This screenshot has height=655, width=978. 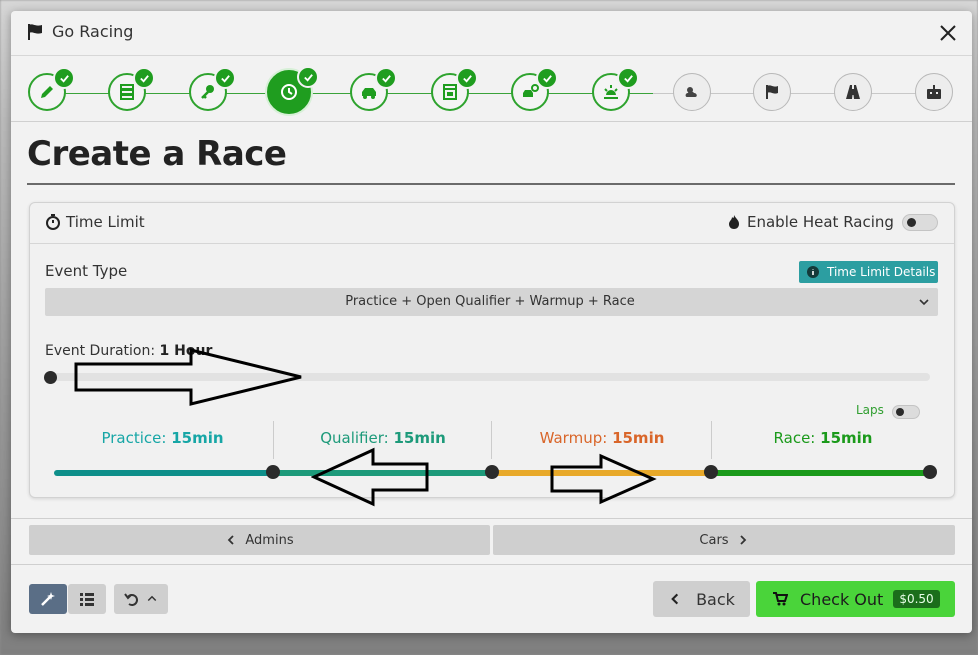 I want to click on card-header: Time Limit Enable Heat Racing, so click(x=492, y=223).